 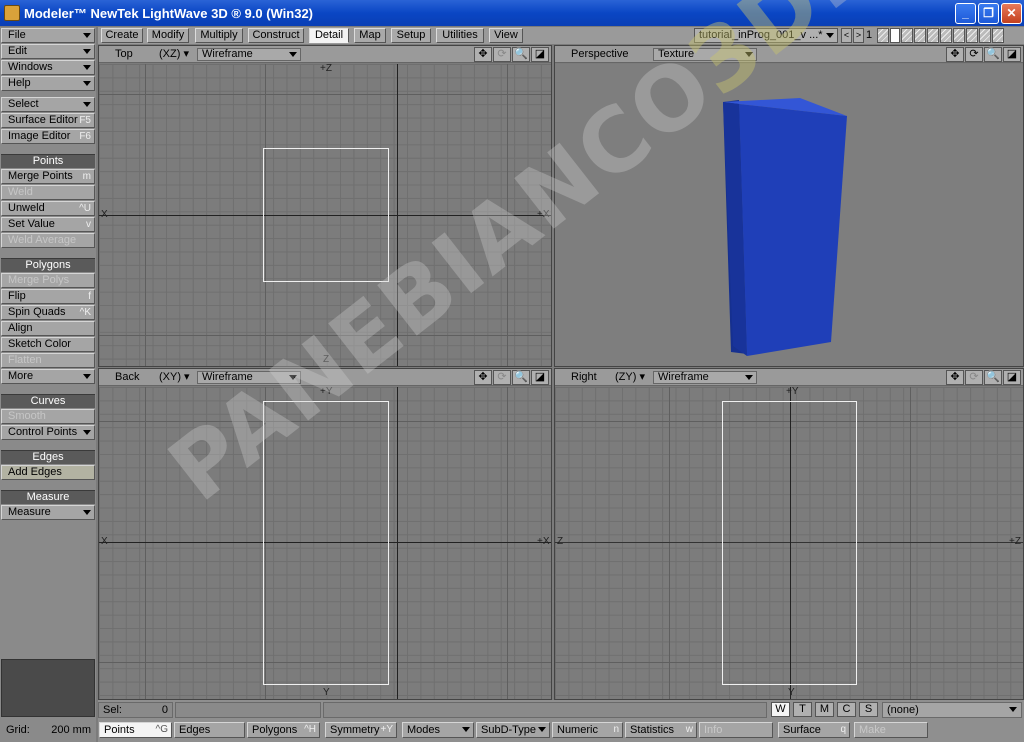 I want to click on tab-detail: Detail, so click(x=329, y=35).